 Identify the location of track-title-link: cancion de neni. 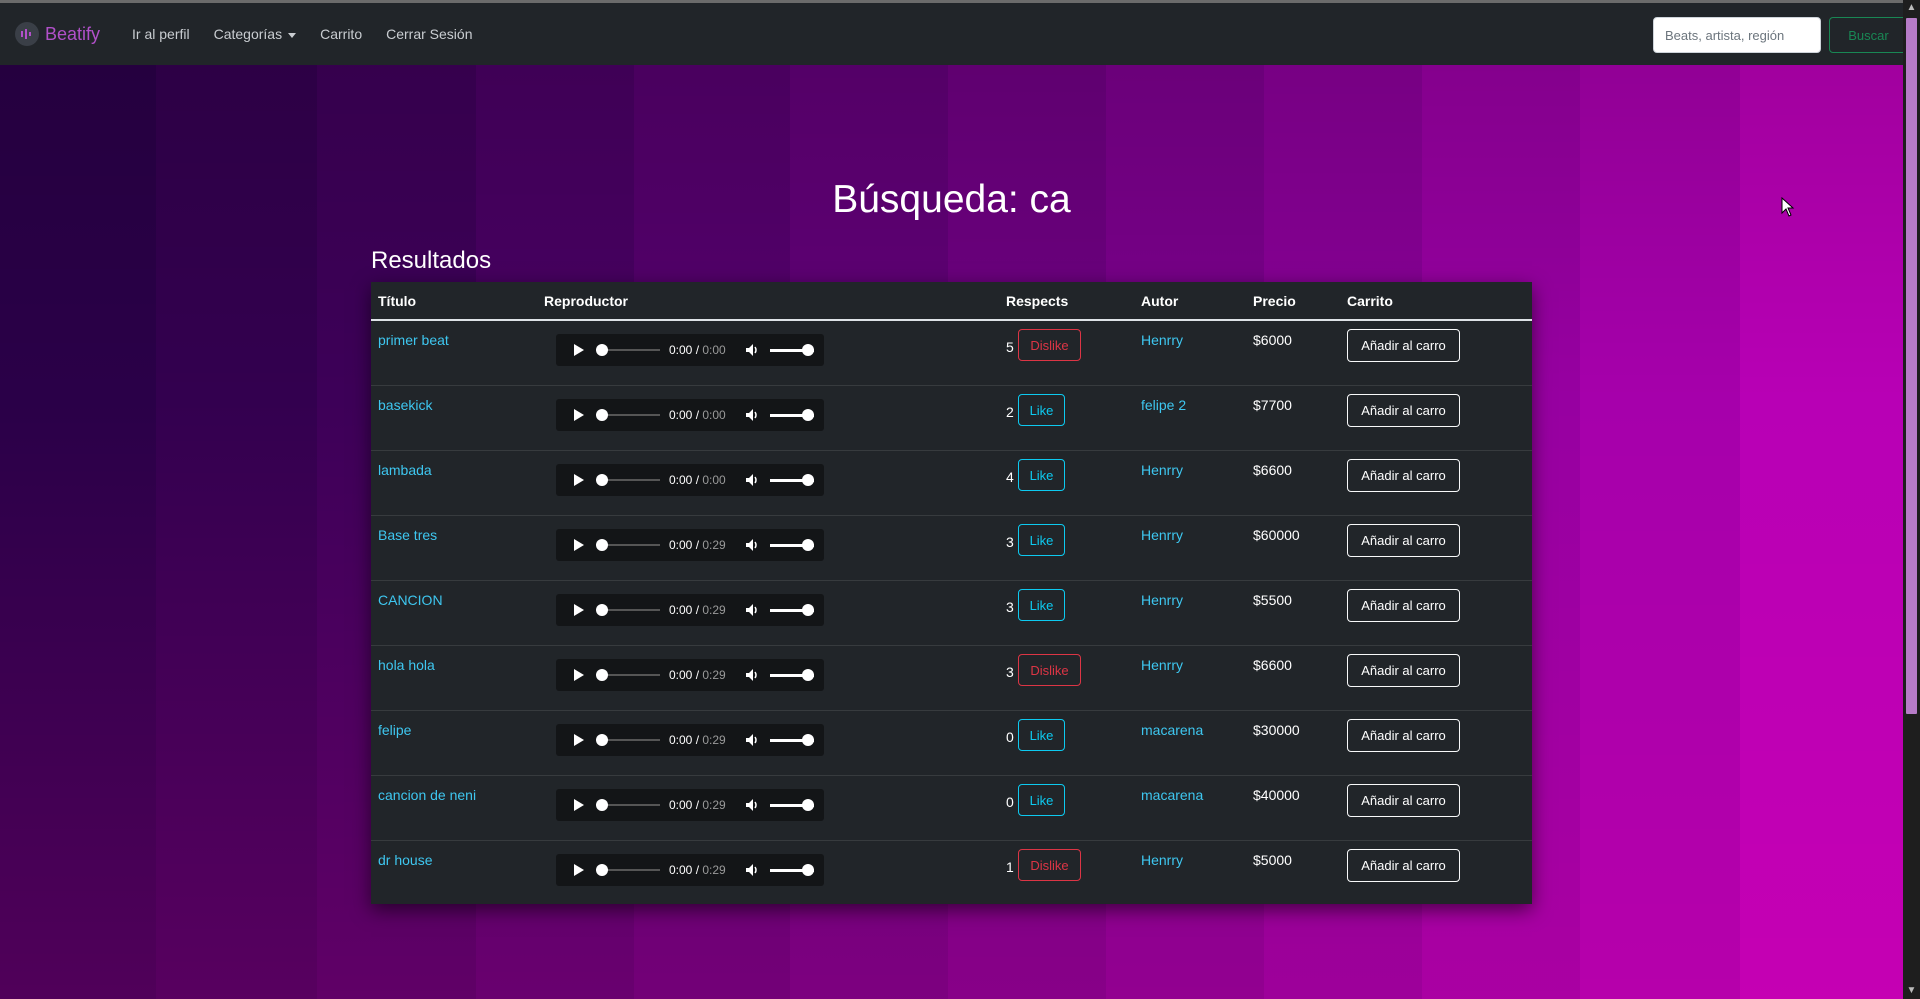
(427, 795).